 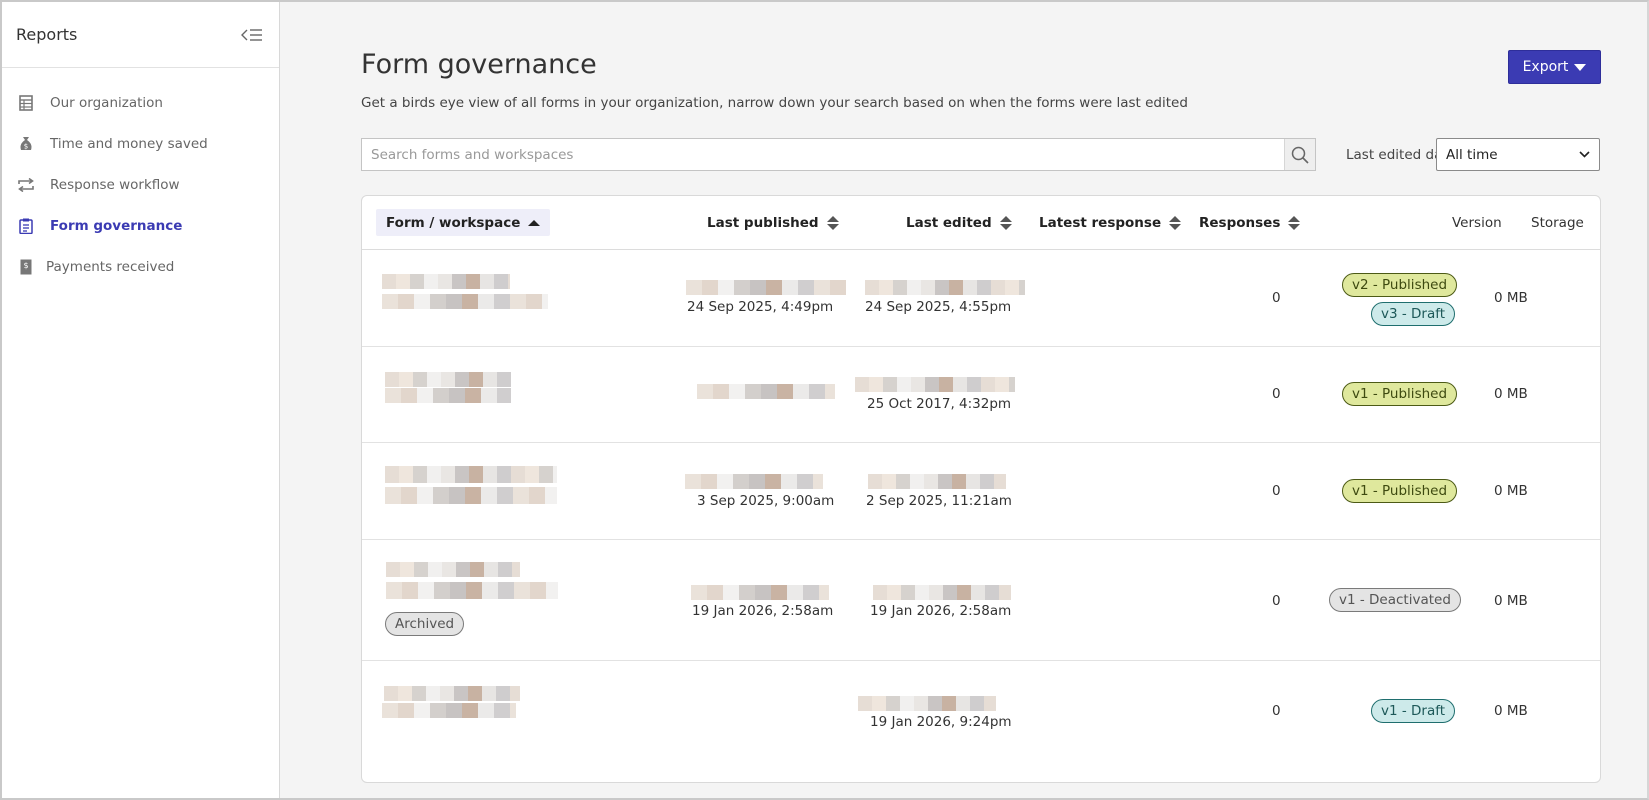 What do you see at coordinates (1545, 67) in the screenshot?
I see `export-button-label: Export` at bounding box center [1545, 67].